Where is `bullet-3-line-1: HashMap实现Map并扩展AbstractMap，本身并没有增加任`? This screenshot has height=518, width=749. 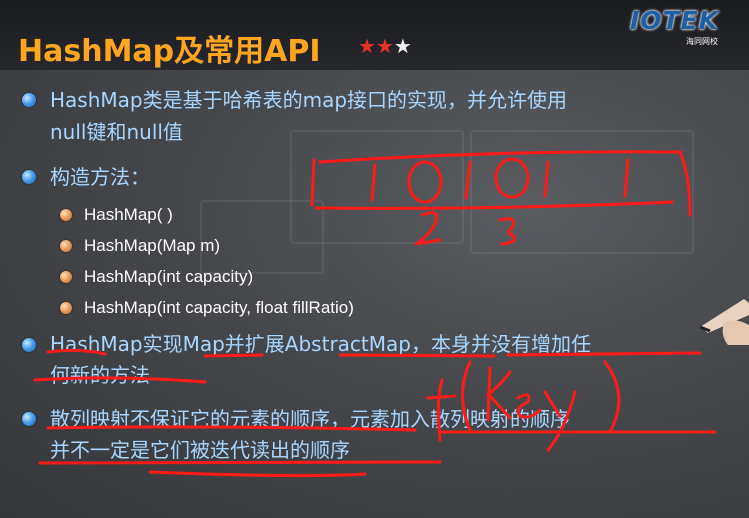 bullet-3-line-1: HashMap实现Map并扩展AbstractMap，本身并没有增加任 is located at coordinates (320, 344).